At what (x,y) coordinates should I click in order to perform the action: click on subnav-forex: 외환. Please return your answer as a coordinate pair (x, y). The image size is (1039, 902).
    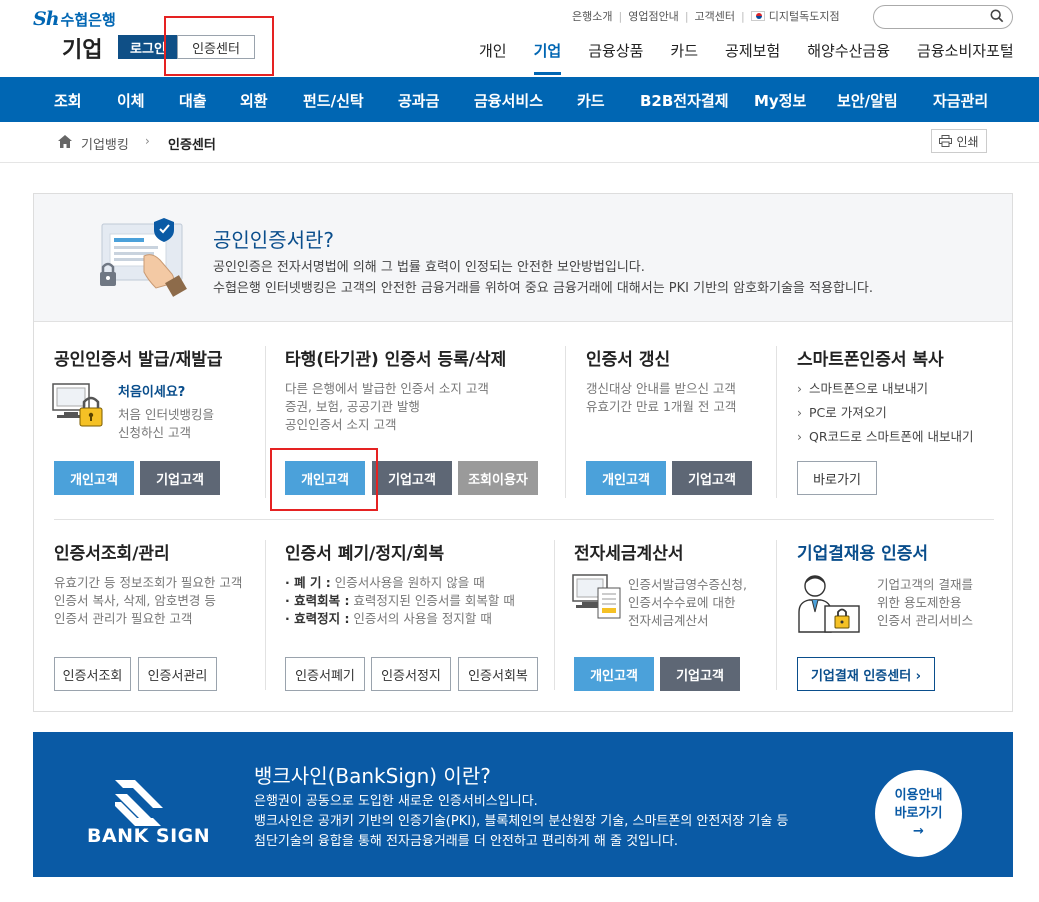
    Looking at the image, I should click on (254, 100).